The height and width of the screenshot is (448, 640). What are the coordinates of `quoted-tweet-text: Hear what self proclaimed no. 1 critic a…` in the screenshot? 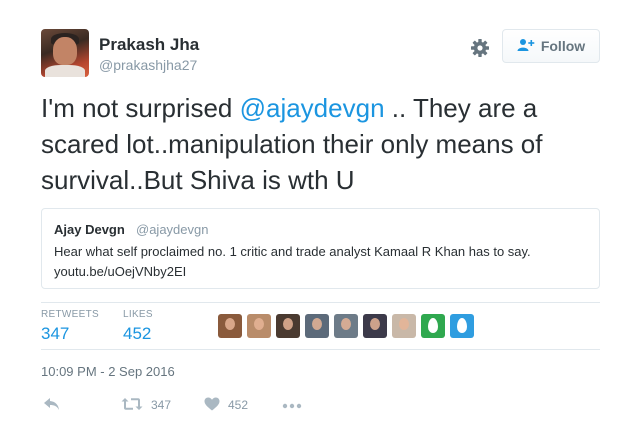 It's located at (324, 262).